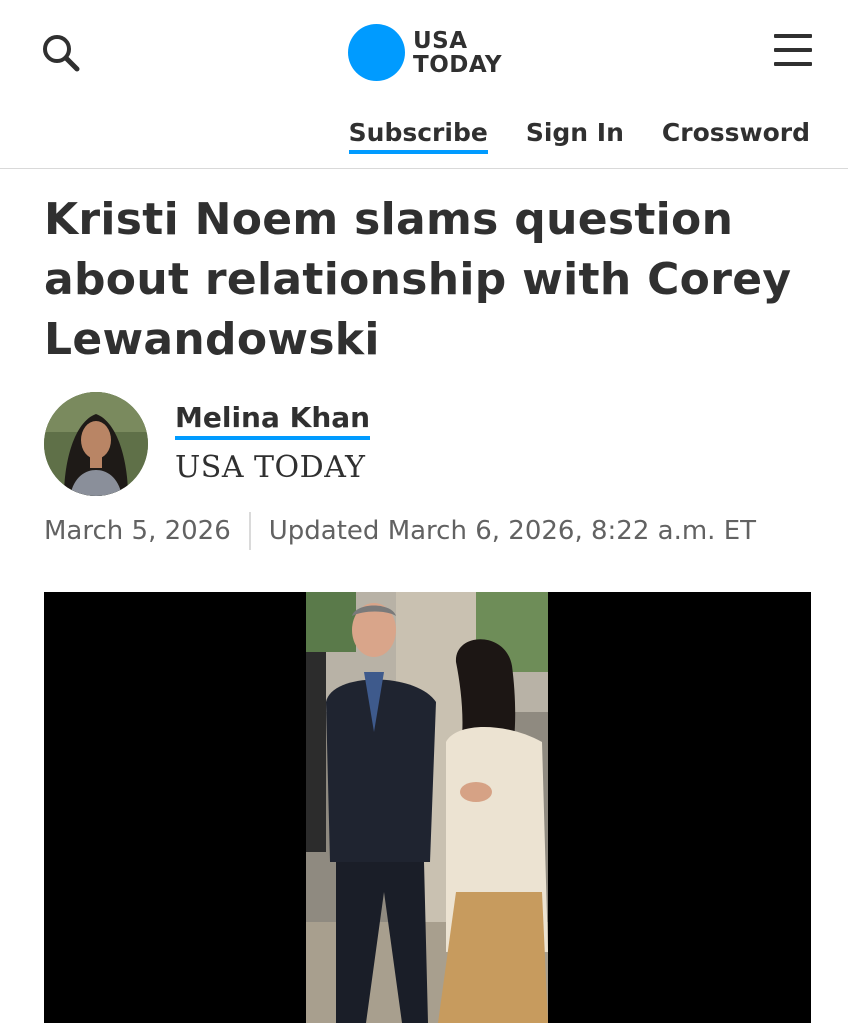 This screenshot has height=1023, width=848. What do you see at coordinates (137, 531) in the screenshot?
I see `published-date: March 5, 2026` at bounding box center [137, 531].